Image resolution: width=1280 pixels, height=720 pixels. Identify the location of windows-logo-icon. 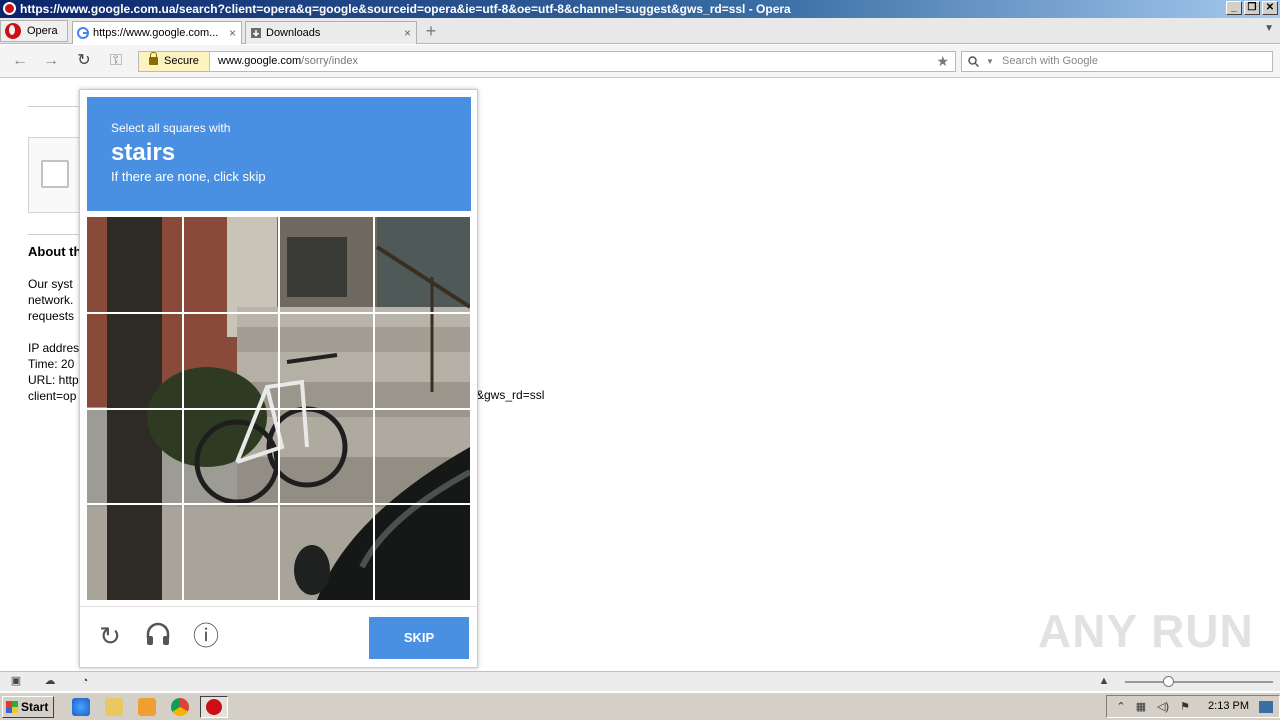
(12, 707).